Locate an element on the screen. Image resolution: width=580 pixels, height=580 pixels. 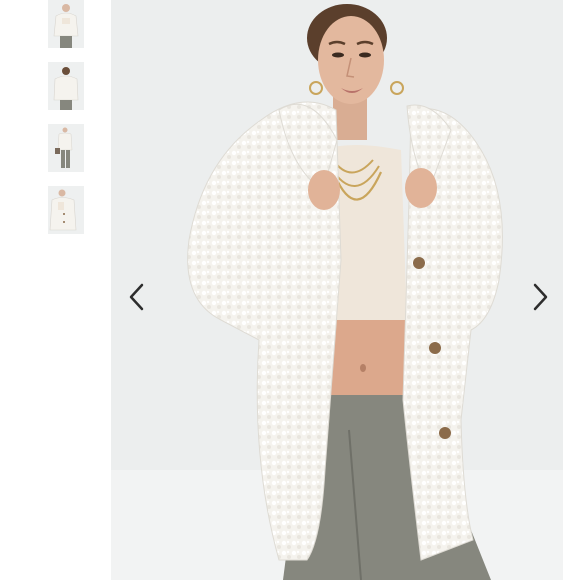
next-image-button is located at coordinates (539, 297).